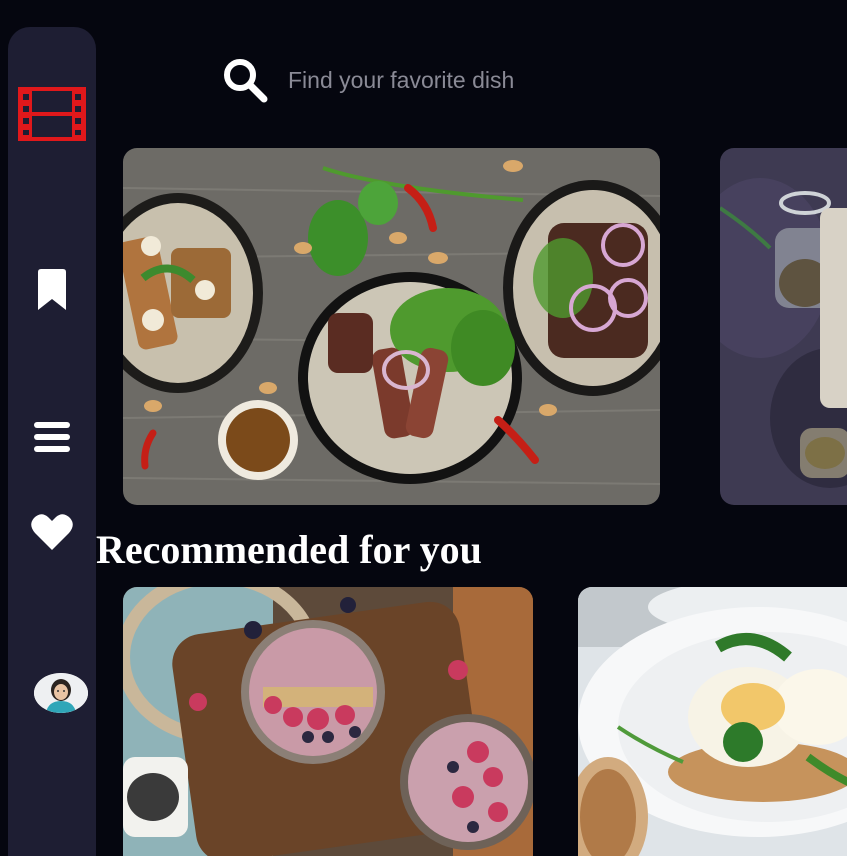 This screenshot has height=856, width=847. Describe the element at coordinates (245, 80) in the screenshot. I see `search-icon` at that location.